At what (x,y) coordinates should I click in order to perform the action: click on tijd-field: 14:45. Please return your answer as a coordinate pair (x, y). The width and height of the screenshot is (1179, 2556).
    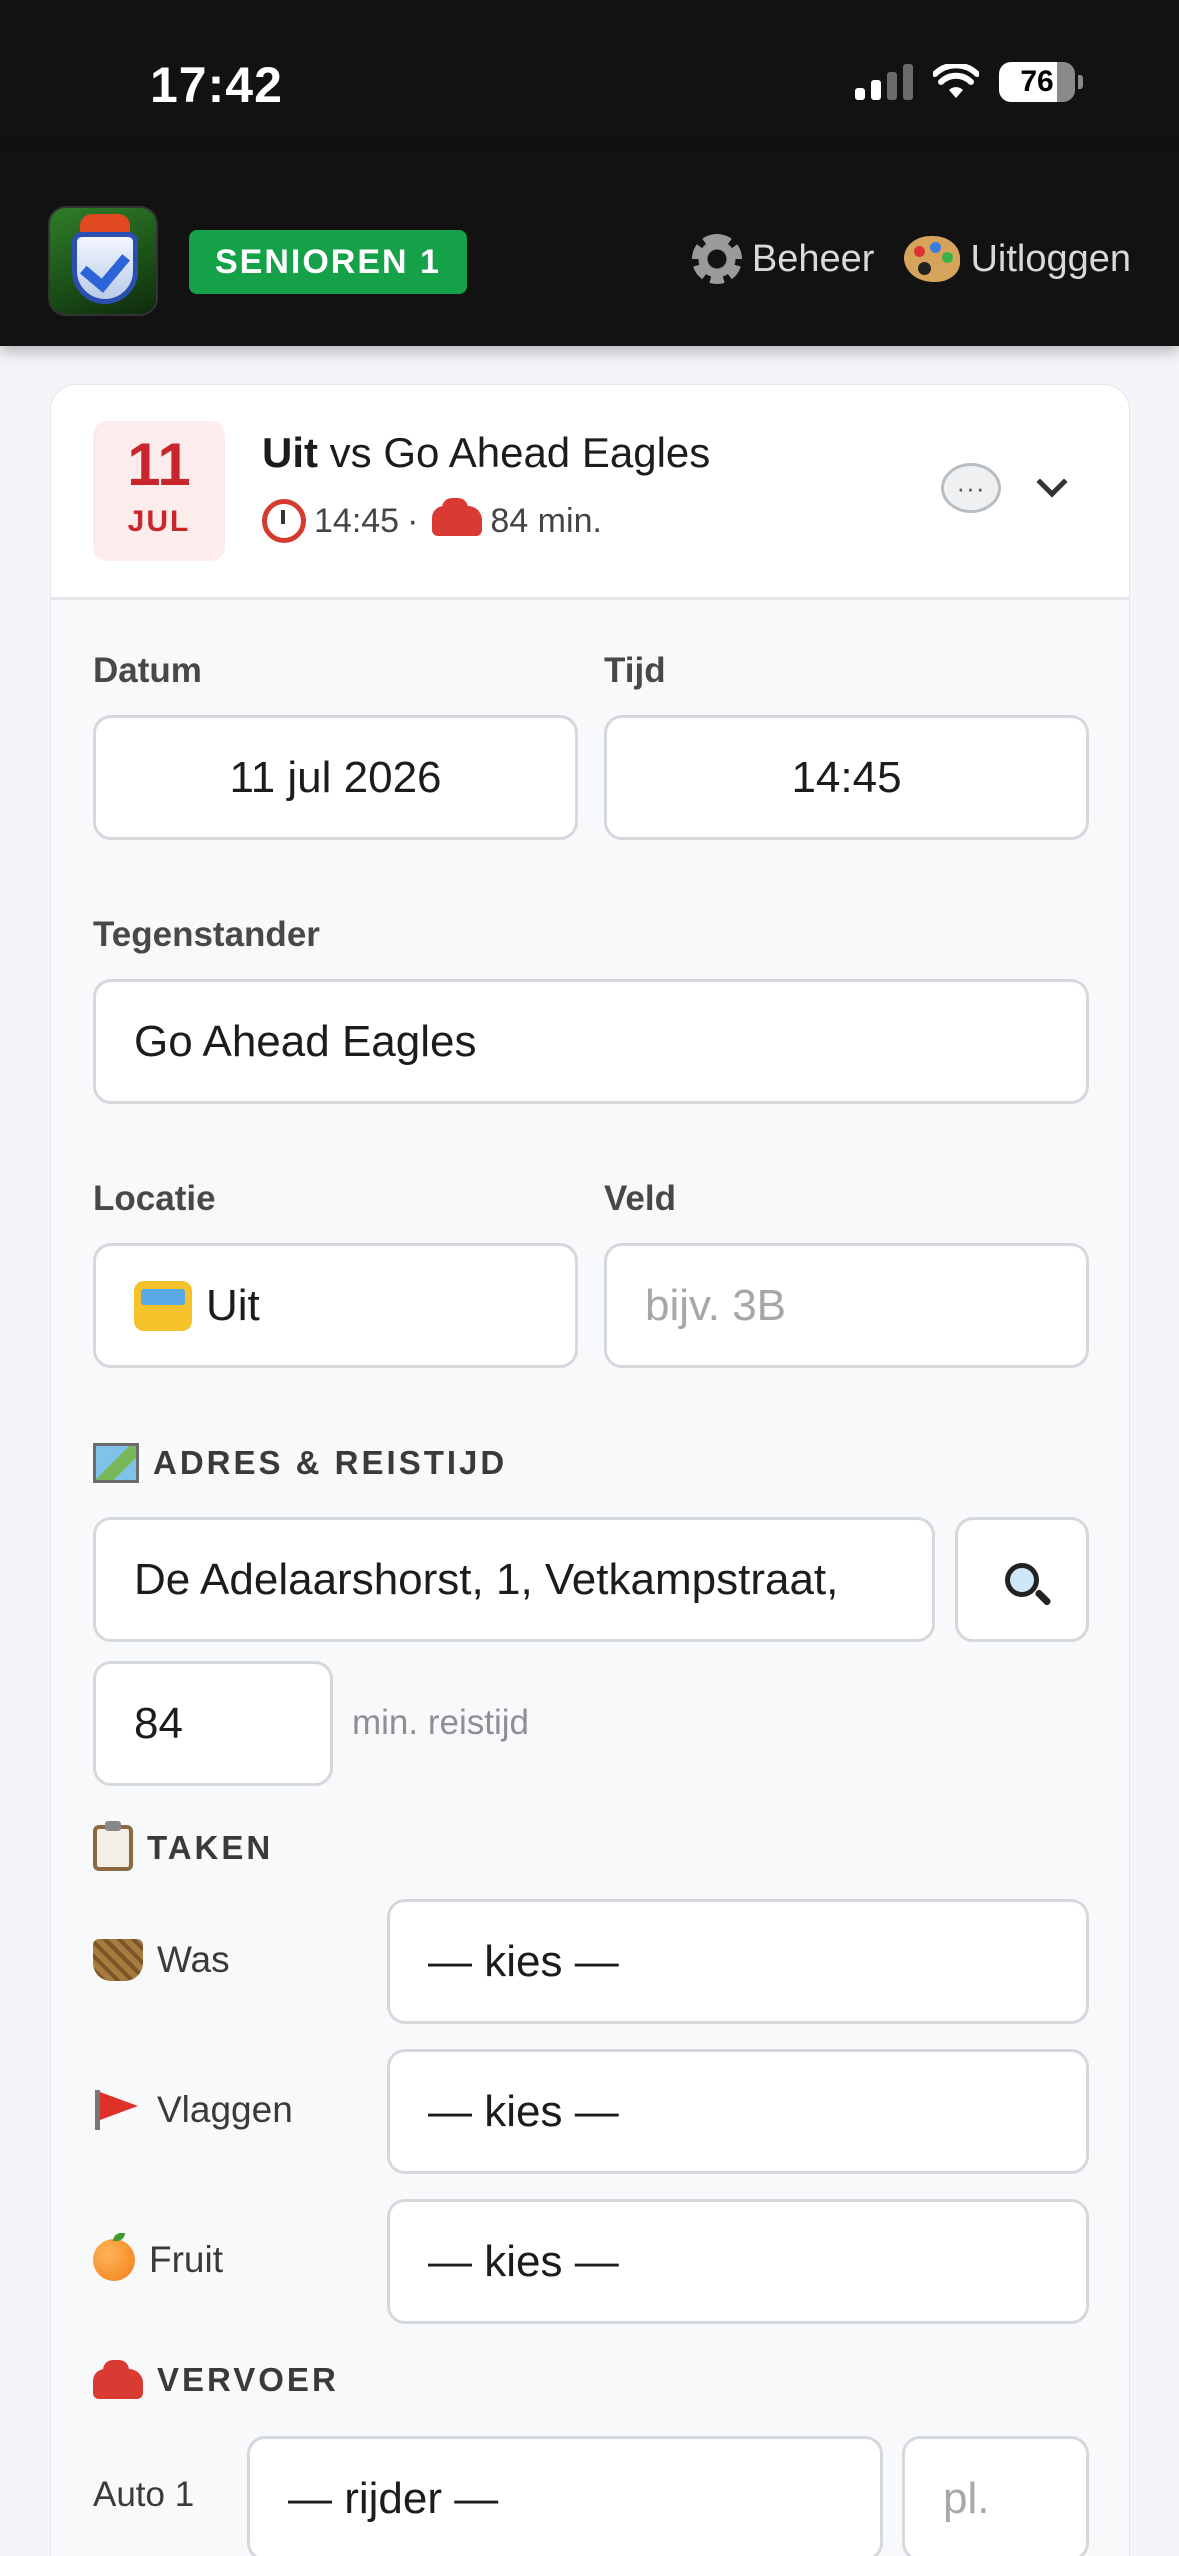
    Looking at the image, I should click on (846, 777).